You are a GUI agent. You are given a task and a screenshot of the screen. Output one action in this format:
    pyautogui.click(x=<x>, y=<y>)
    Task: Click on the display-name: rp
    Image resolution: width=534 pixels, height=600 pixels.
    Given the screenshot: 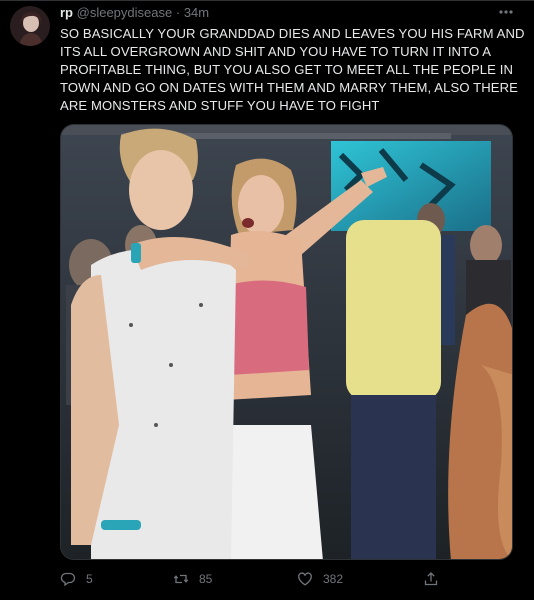 What is the action you would take?
    pyautogui.click(x=66, y=12)
    